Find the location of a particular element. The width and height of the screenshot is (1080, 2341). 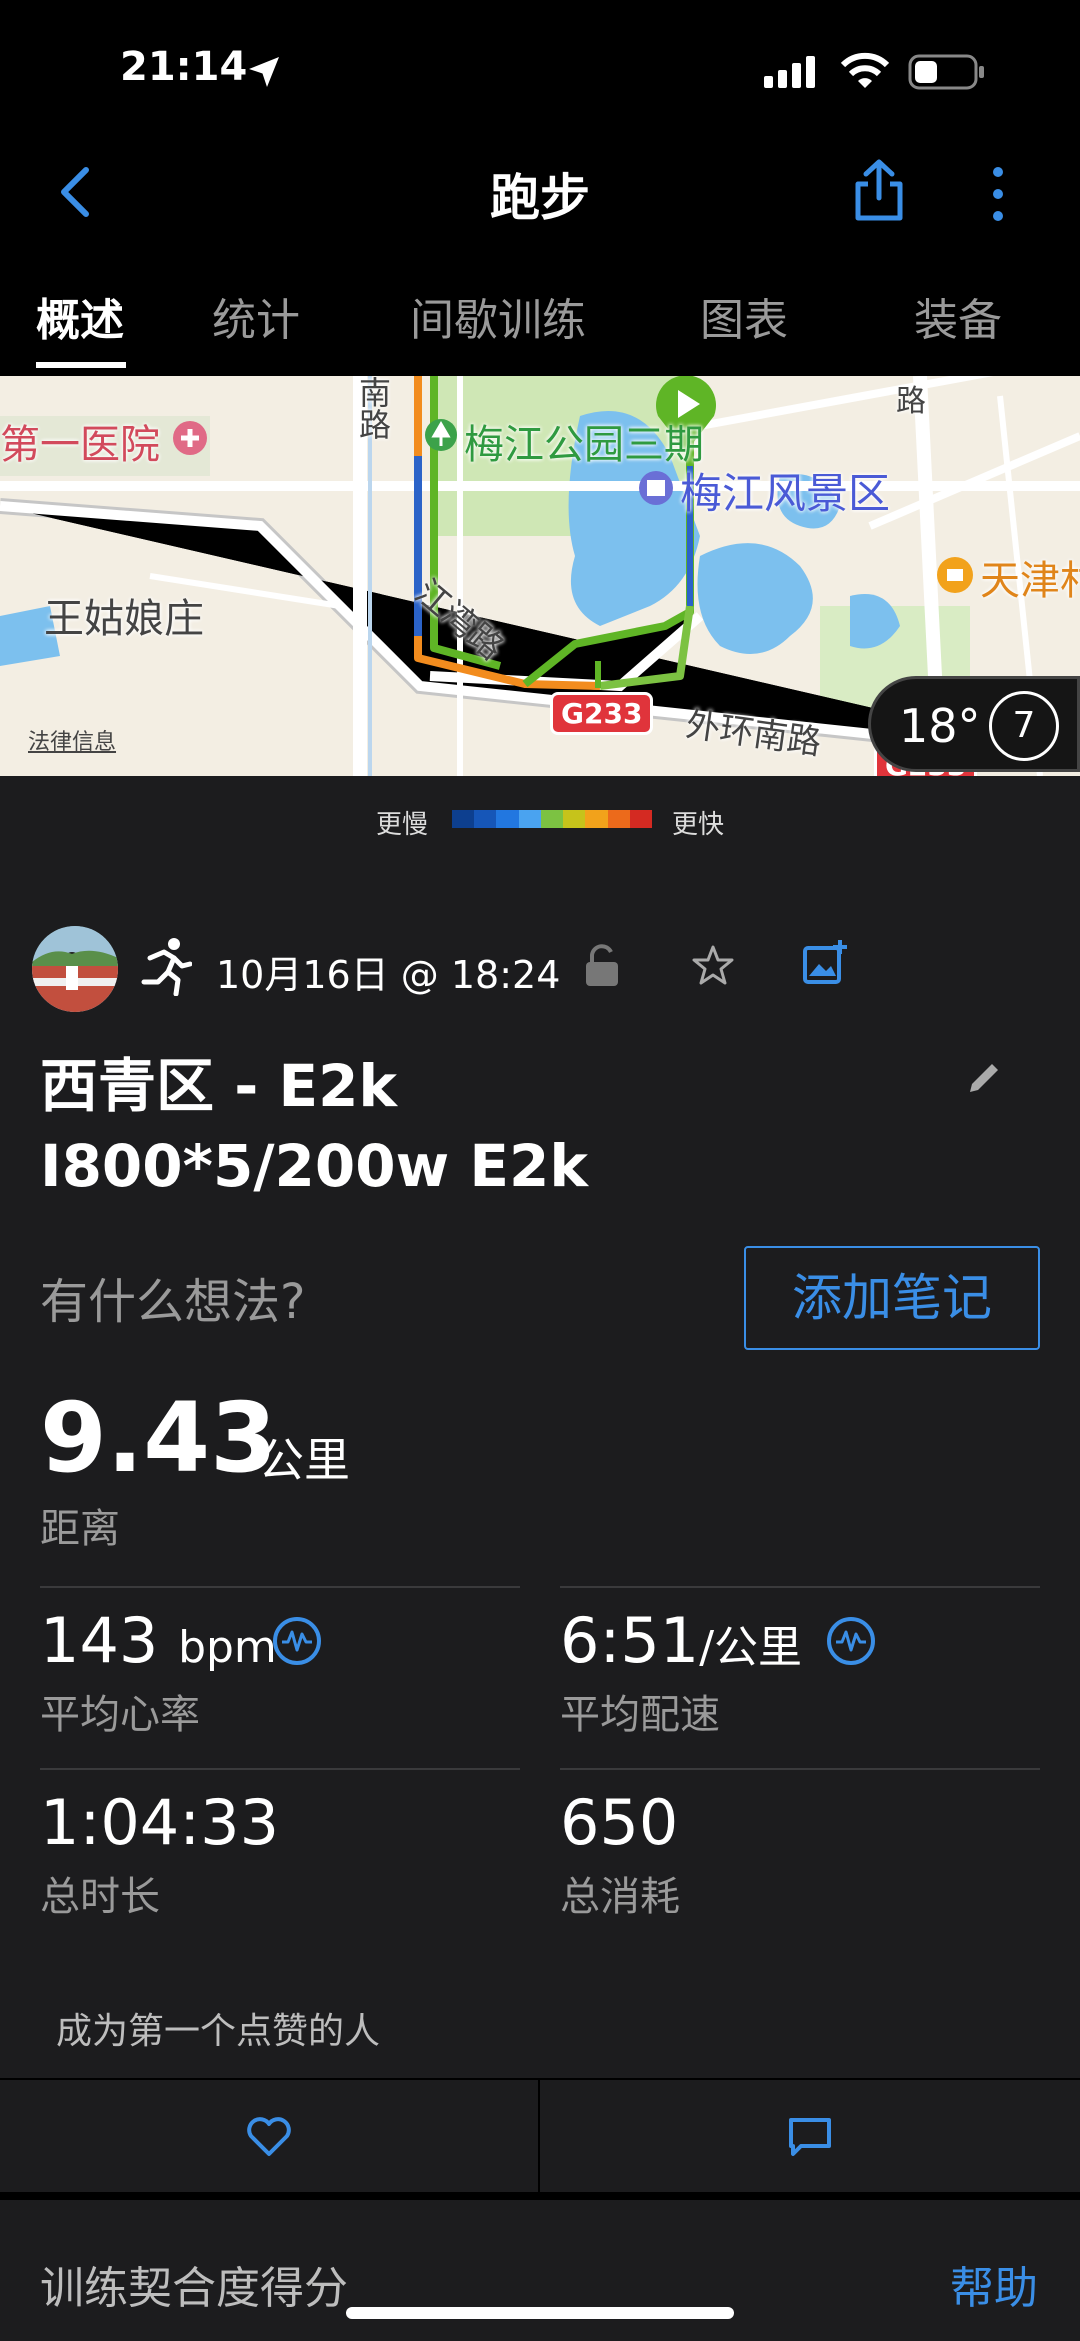

distance-unit: 公里 is located at coordinates (304, 1460).